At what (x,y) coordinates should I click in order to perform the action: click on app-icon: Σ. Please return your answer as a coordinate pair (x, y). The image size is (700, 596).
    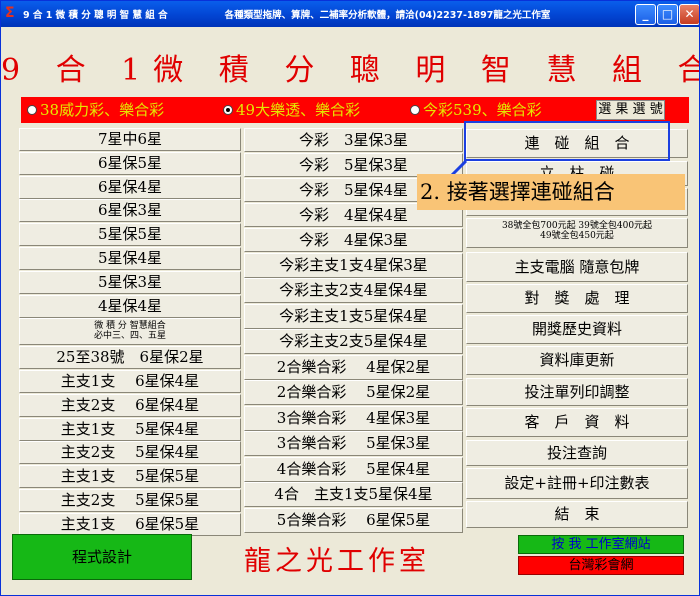
    Looking at the image, I should click on (10, 13).